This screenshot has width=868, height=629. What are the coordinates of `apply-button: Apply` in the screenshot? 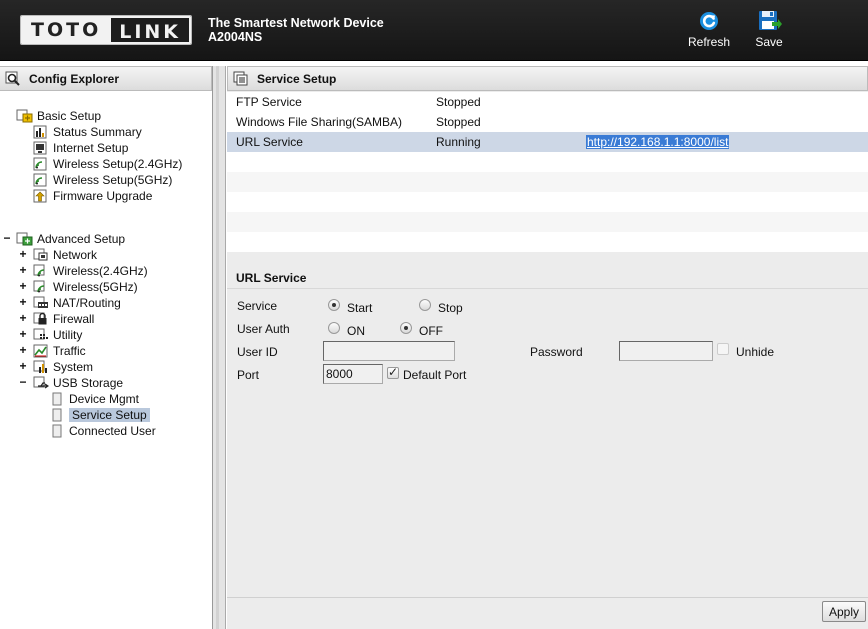 It's located at (844, 611).